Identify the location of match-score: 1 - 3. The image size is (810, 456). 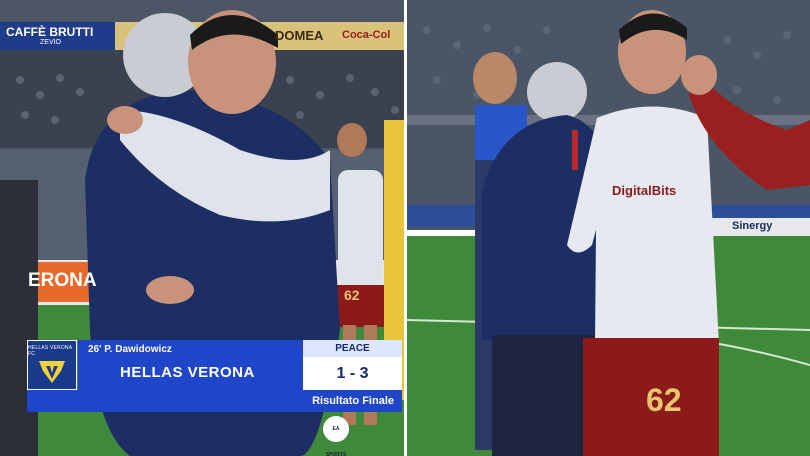
(352, 373).